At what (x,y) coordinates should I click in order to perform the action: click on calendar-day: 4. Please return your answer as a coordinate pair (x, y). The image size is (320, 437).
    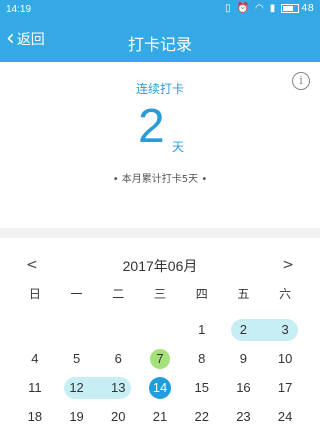
    Looking at the image, I should click on (35, 359).